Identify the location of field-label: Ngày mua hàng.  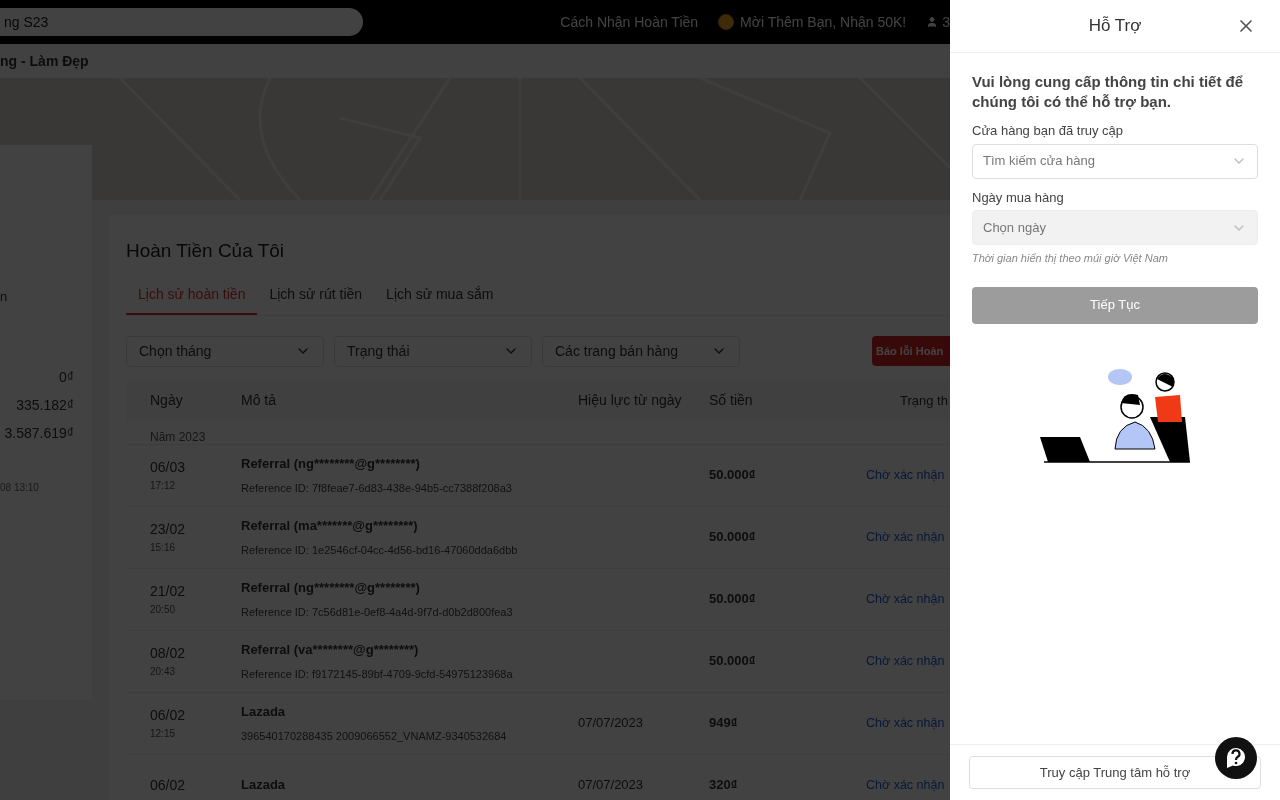
(1018, 197).